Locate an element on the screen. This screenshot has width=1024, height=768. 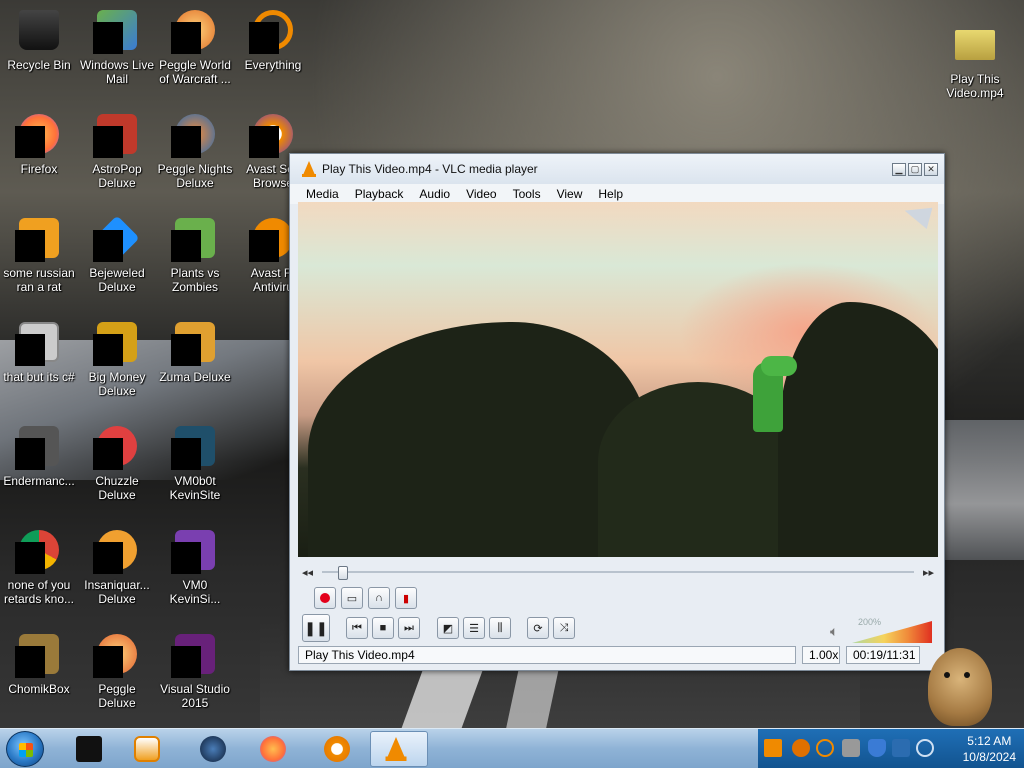
avast-tray-icon is located at coordinates (801, 748).